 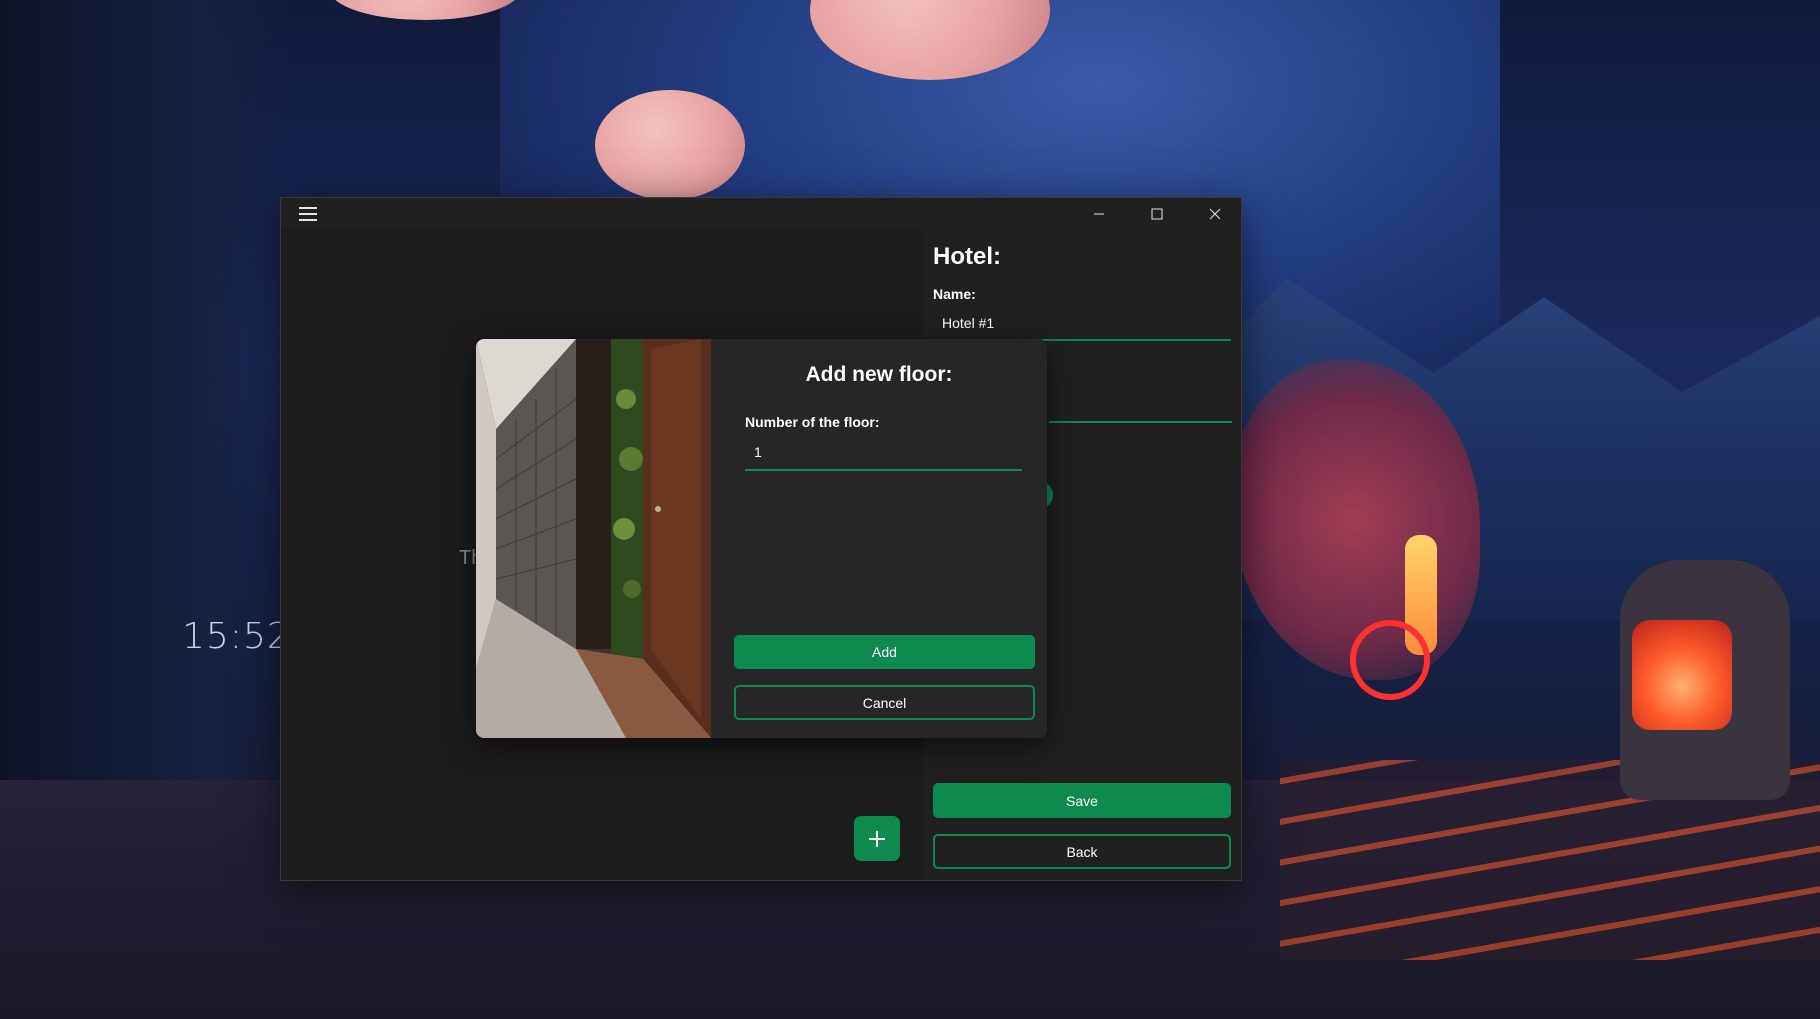 I want to click on hotel-name-input: Hotel #1, so click(x=1082, y=324).